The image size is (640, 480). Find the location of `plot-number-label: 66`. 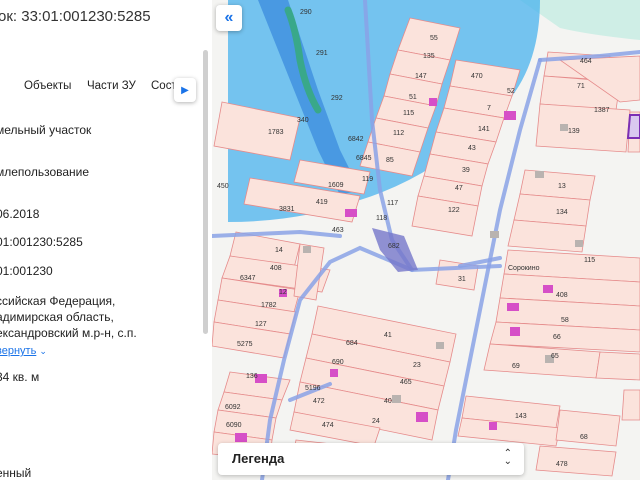

plot-number-label: 66 is located at coordinates (557, 337).